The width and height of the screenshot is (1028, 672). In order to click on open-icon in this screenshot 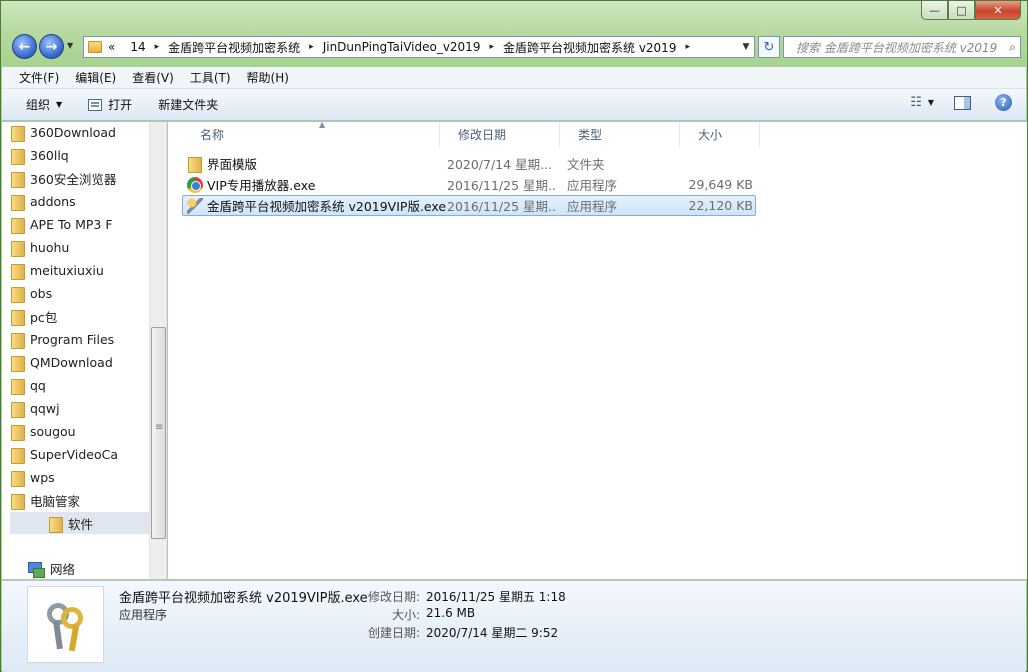, I will do `click(95, 104)`.